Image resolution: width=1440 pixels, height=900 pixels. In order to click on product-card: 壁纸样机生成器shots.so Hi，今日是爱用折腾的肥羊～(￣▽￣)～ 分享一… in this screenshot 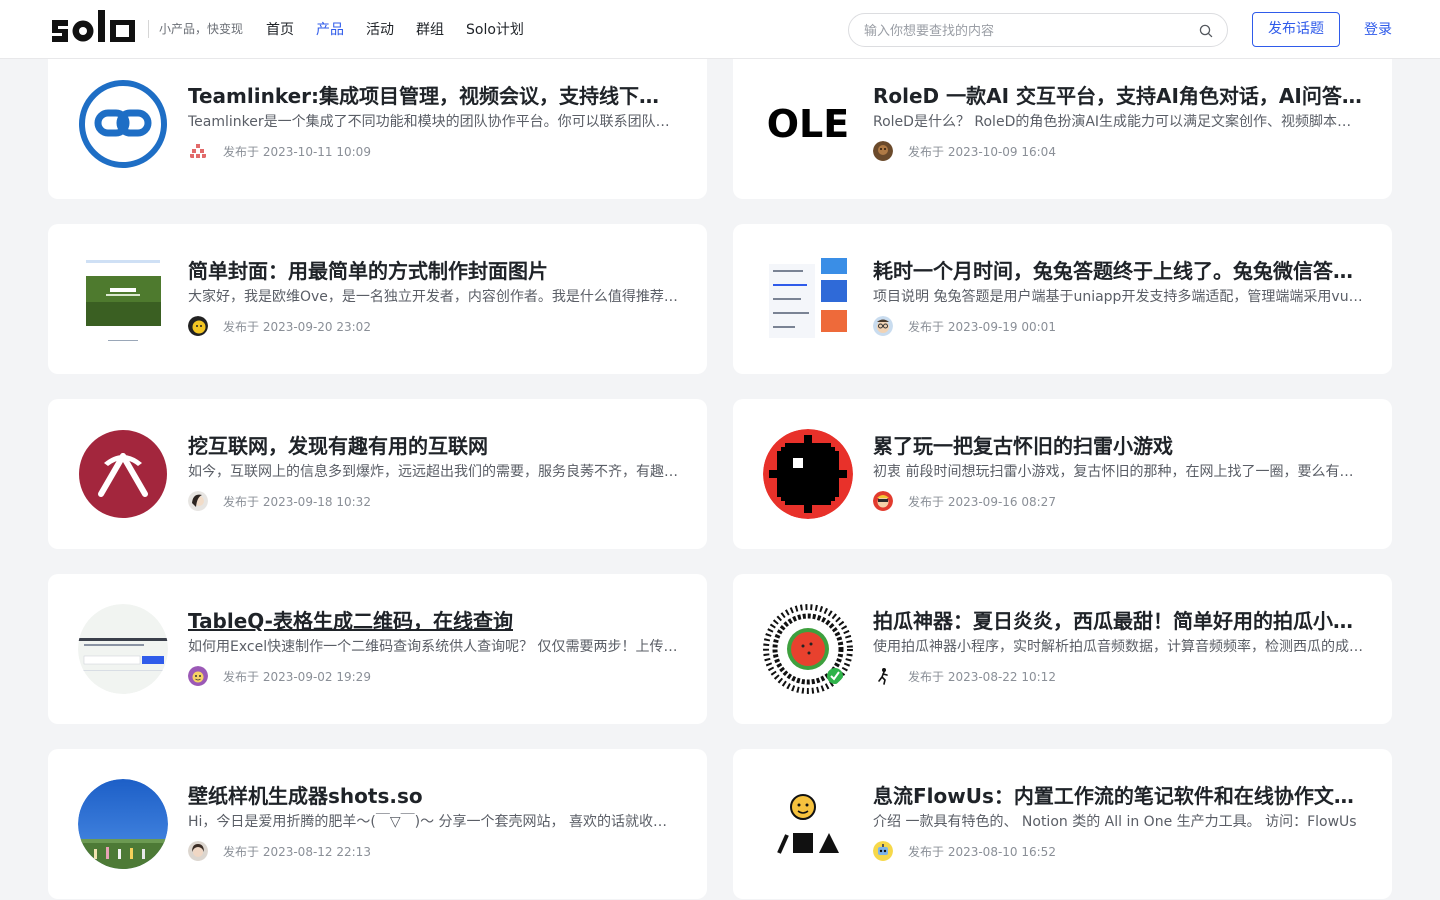, I will do `click(377, 824)`.